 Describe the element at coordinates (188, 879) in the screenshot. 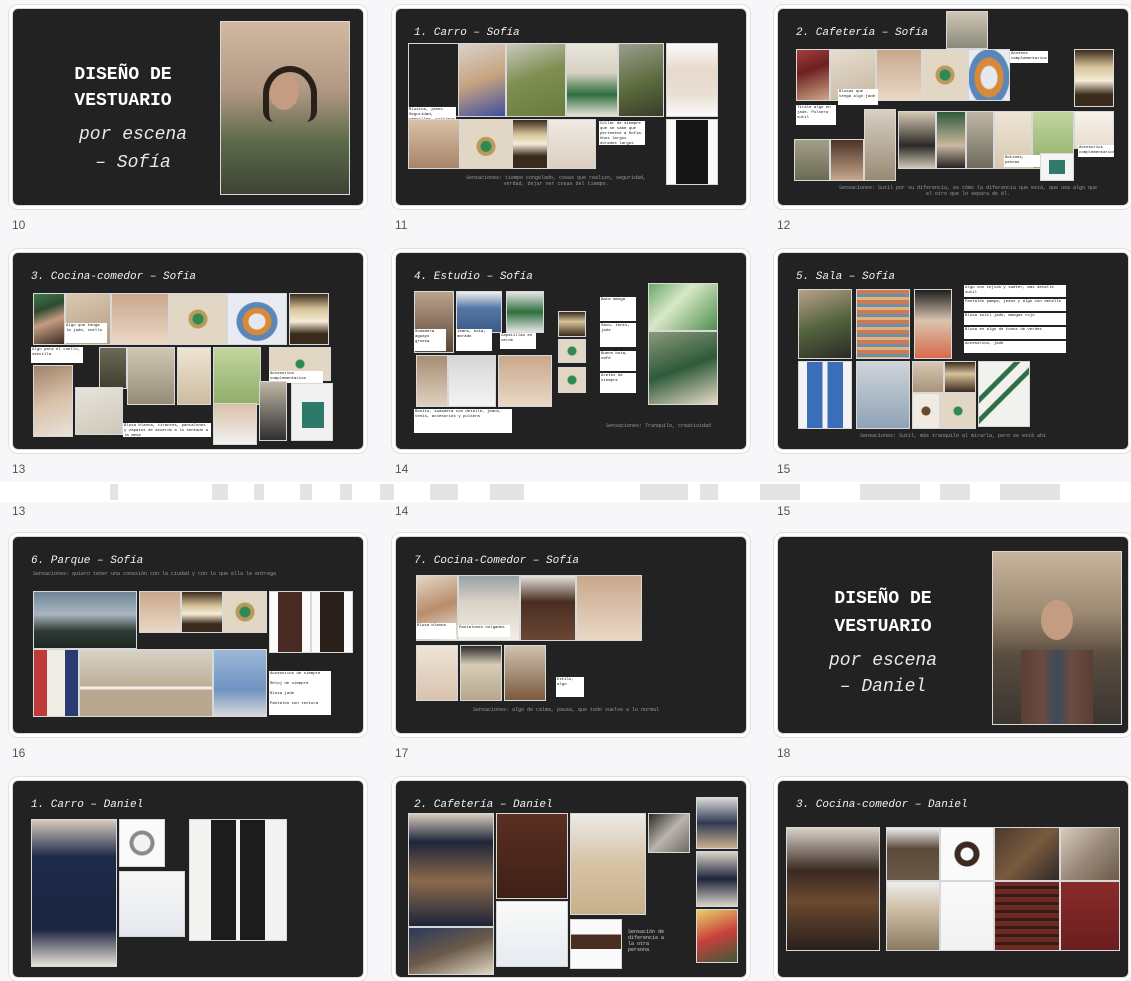

I see `slide-thumbnail-19: 1. Carro – Daniel` at that location.